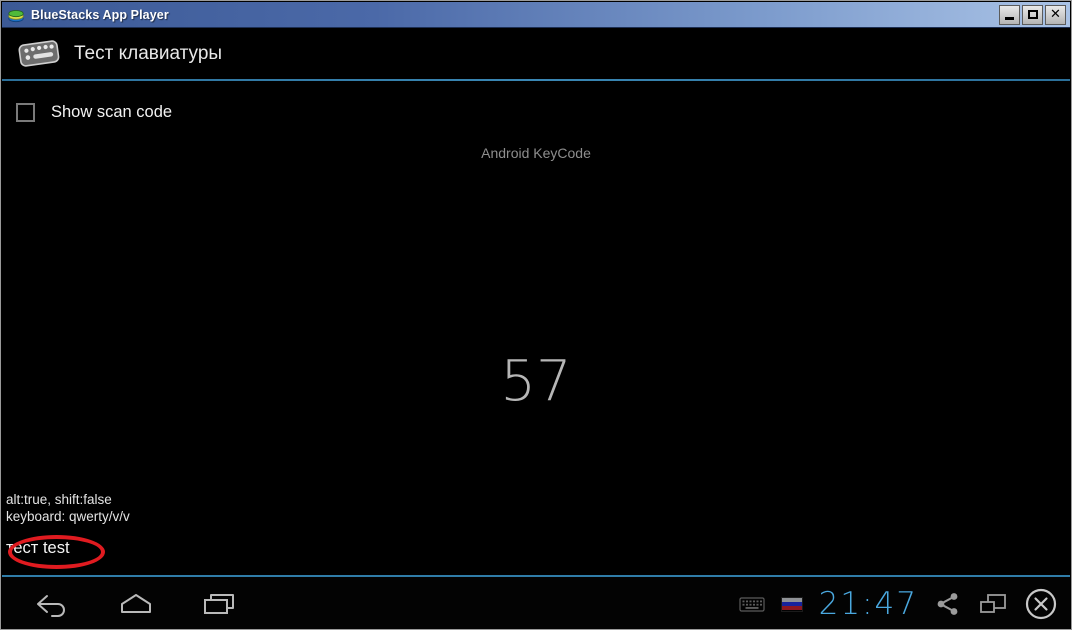 The height and width of the screenshot is (630, 1072). What do you see at coordinates (148, 53) in the screenshot?
I see `app-title: Тест клавиатуры` at bounding box center [148, 53].